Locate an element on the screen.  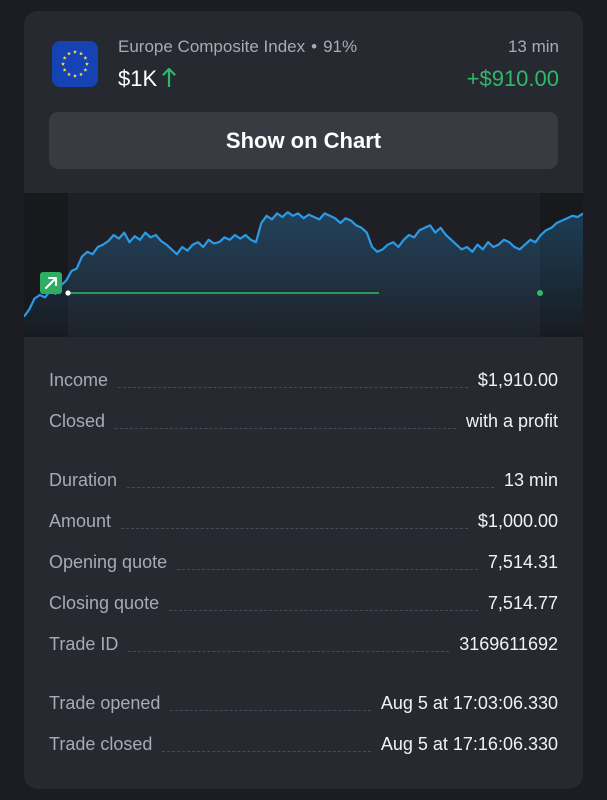
detail-label: Duration is located at coordinates (83, 480).